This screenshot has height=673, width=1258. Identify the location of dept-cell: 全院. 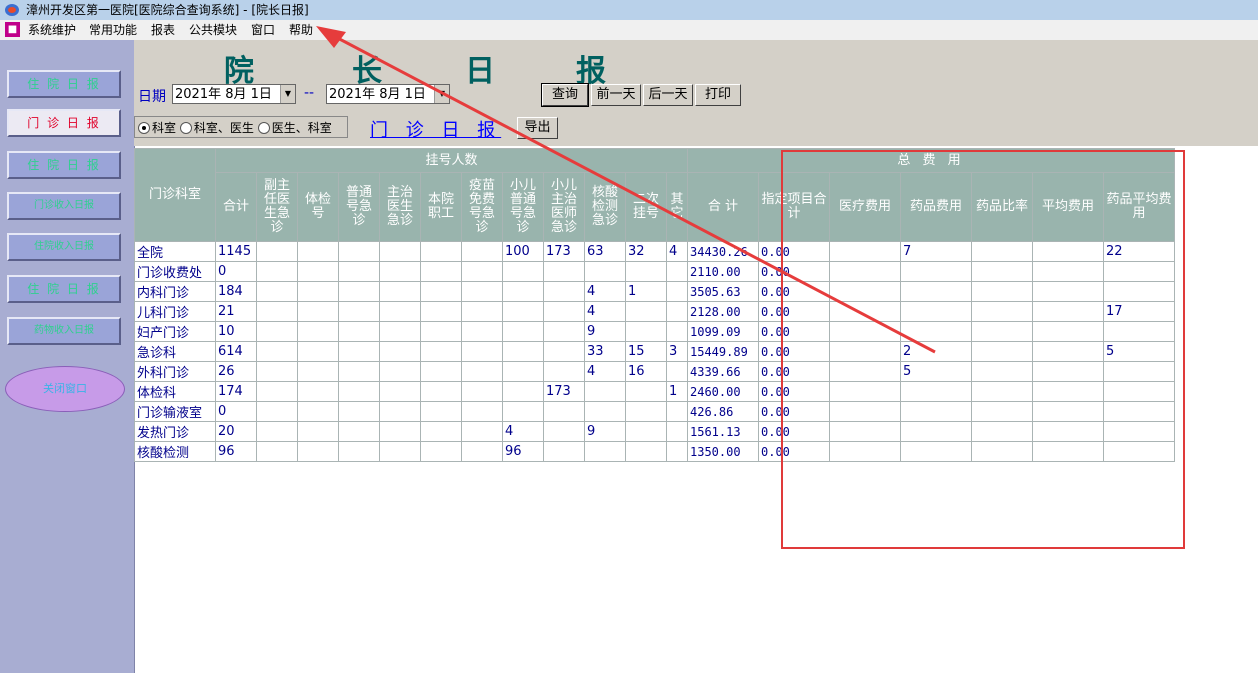
(175, 251).